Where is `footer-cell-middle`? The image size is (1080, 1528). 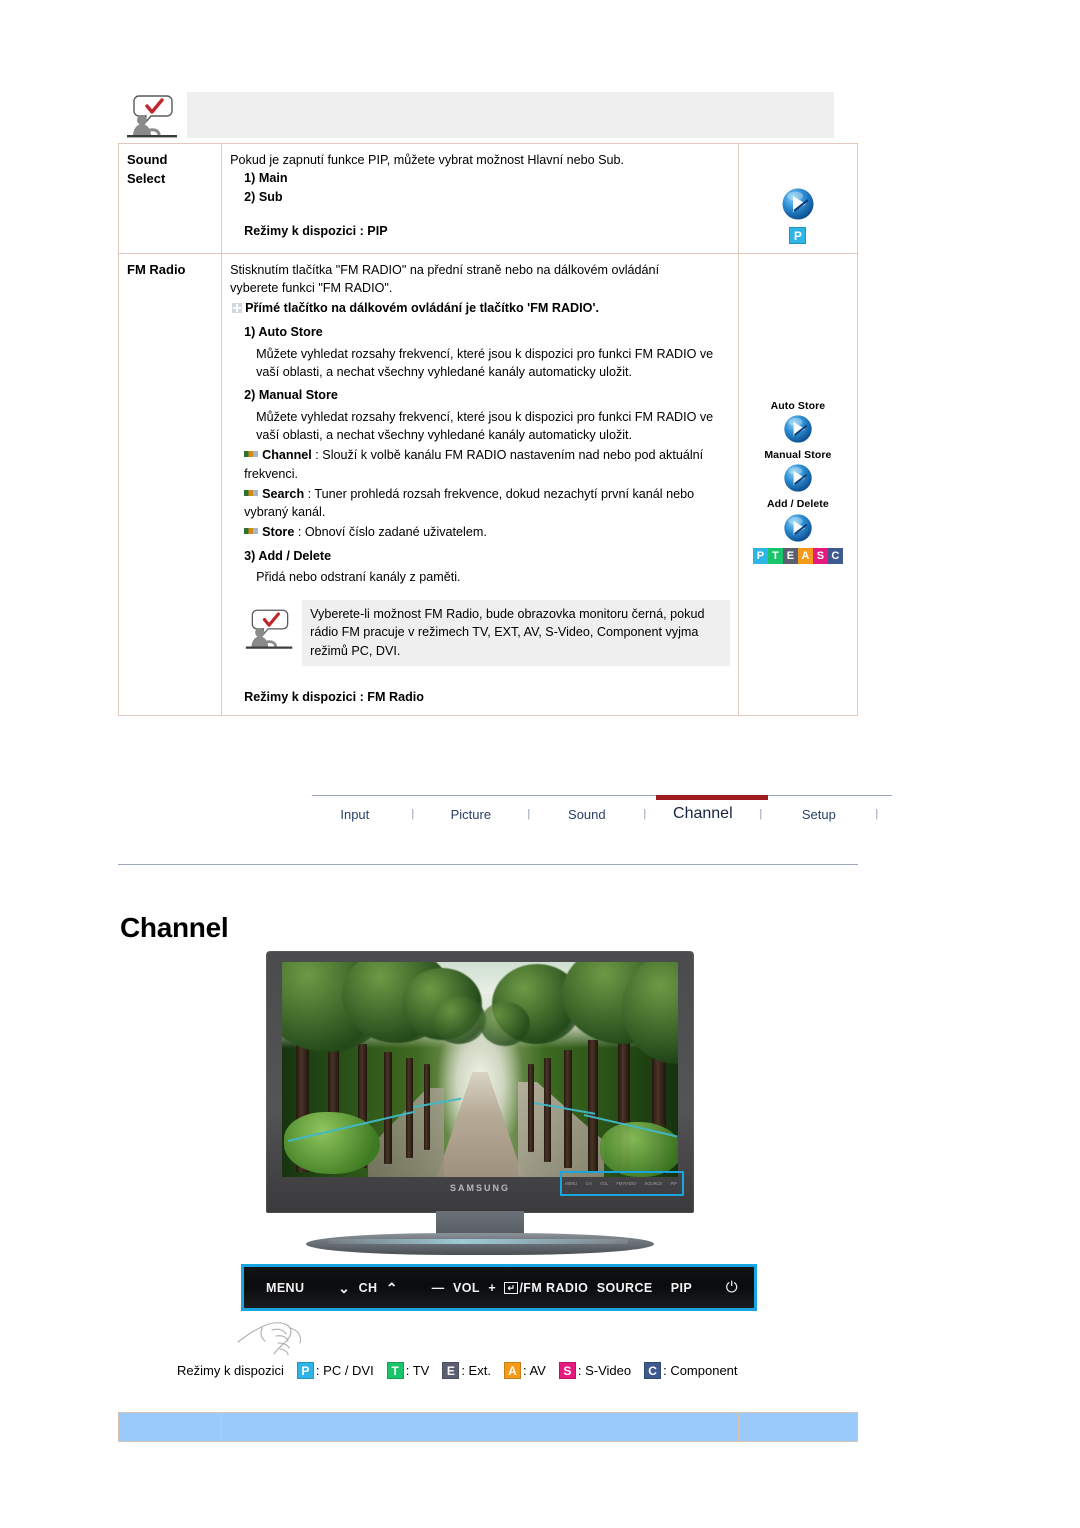 footer-cell-middle is located at coordinates (480, 1427).